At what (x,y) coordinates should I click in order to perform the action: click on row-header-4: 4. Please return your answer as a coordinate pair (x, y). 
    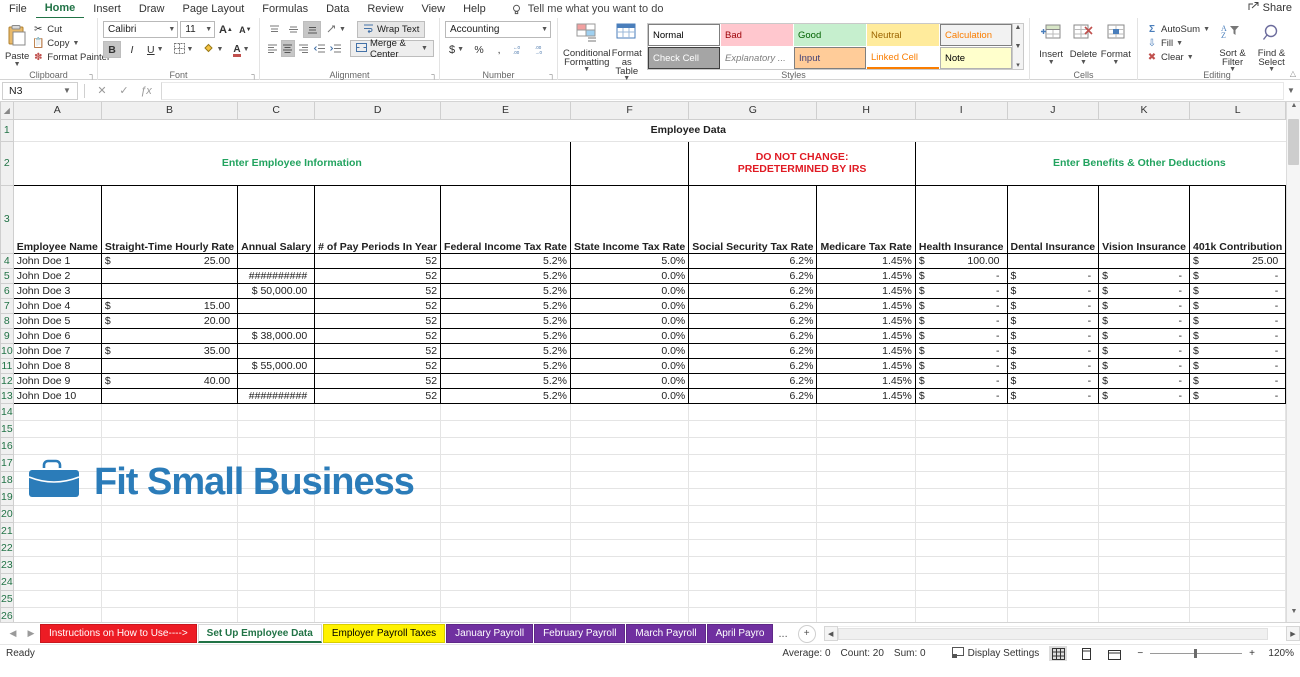
    Looking at the image, I should click on (7, 260).